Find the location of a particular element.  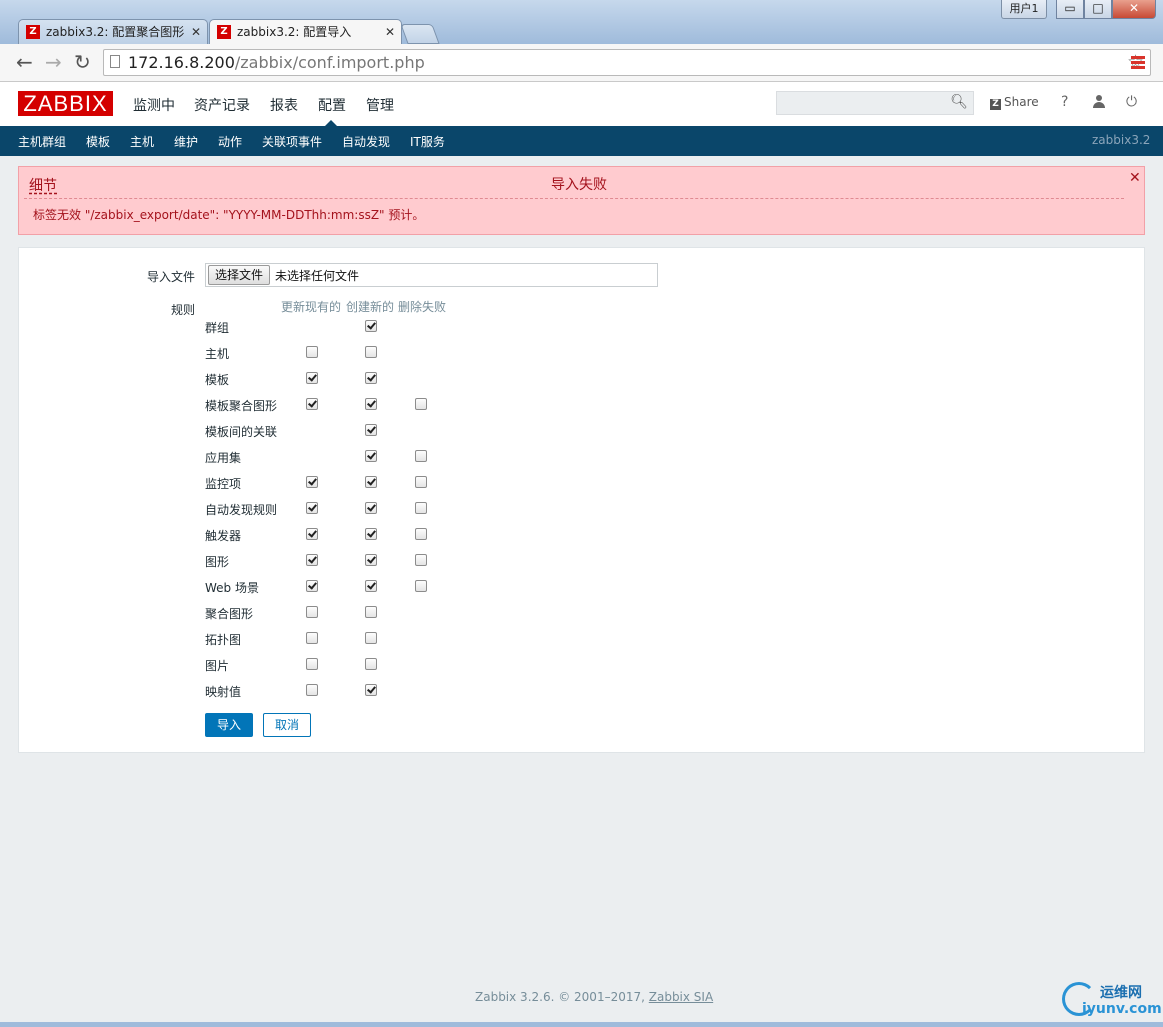

url-text: 172.16.8.200/zabbix/conf.import.php is located at coordinates (276, 62).